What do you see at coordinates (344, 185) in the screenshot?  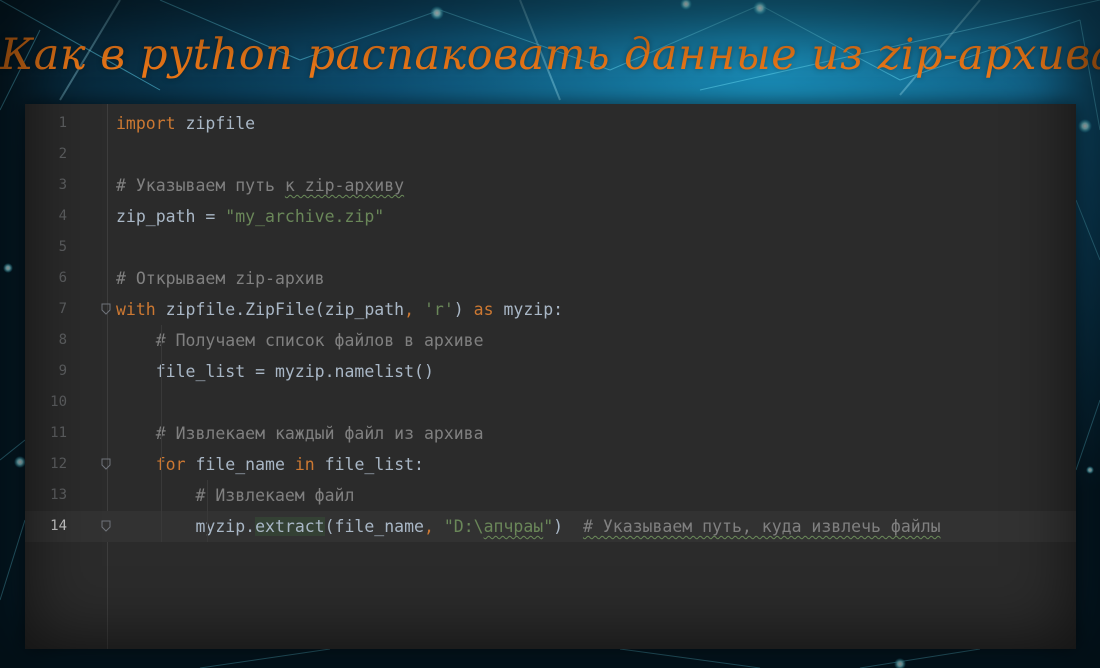 I see `code-token: к zip-архиву` at bounding box center [344, 185].